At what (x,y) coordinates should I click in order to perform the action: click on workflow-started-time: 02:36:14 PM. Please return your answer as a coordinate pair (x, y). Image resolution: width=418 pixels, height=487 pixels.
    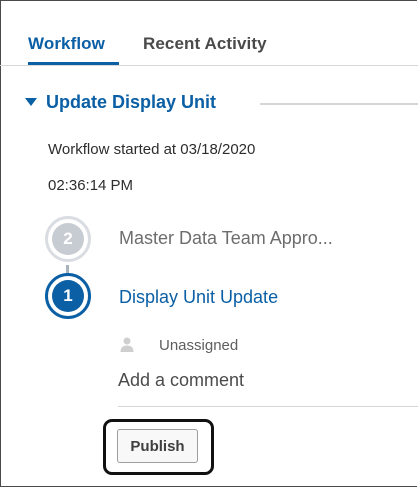
    Looking at the image, I should click on (91, 185).